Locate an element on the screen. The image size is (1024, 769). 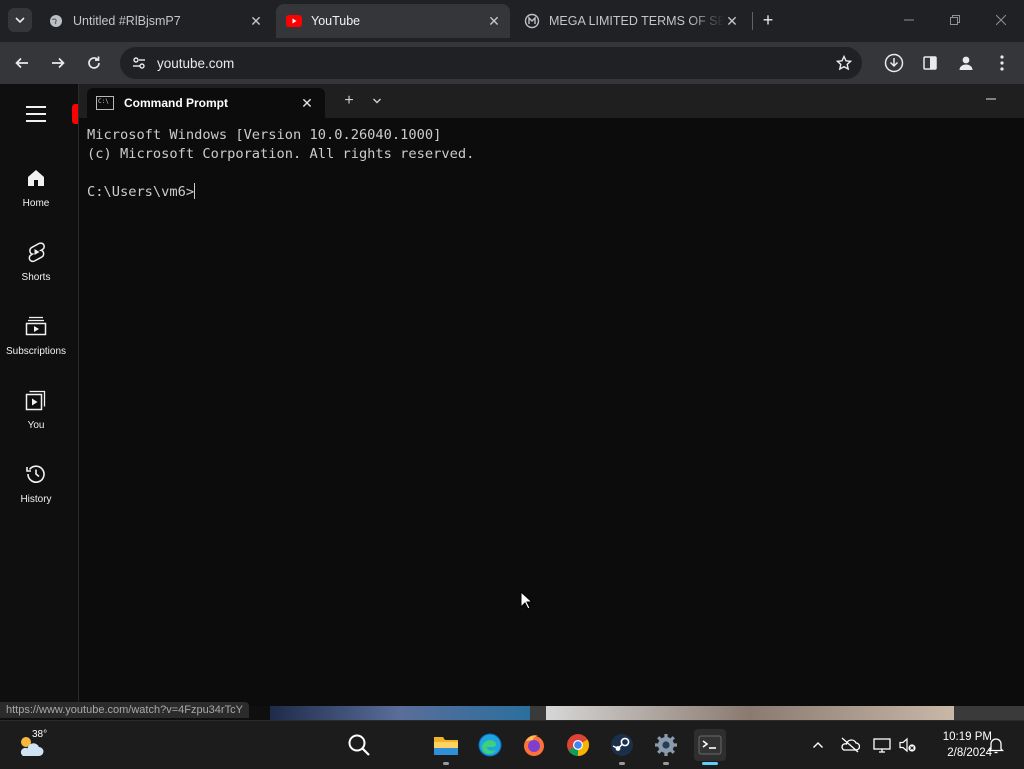
download-icon is located at coordinates (894, 63).